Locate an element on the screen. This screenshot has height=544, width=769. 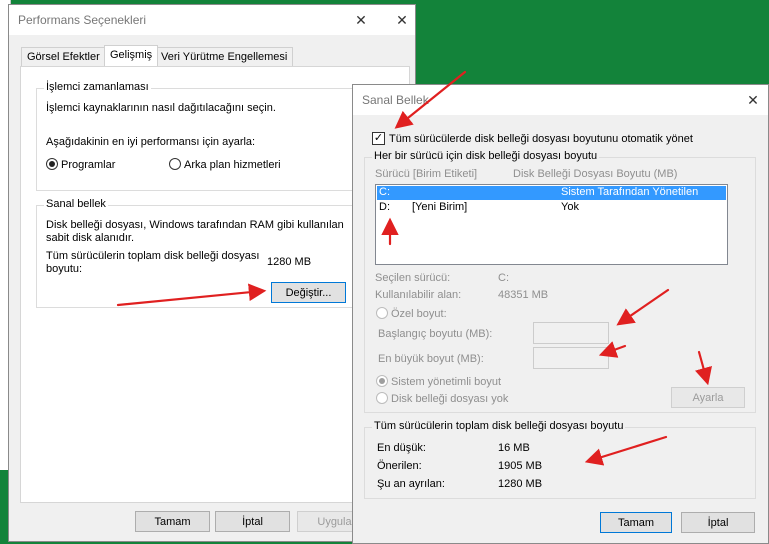
arrow-to-max-size is located at coordinates (612, 349).